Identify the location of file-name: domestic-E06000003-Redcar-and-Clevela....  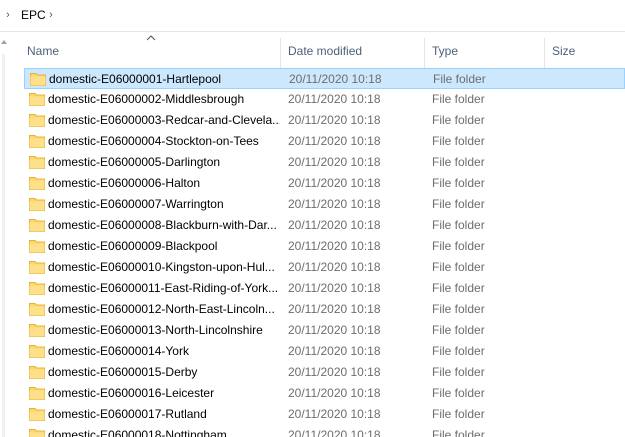
(164, 120).